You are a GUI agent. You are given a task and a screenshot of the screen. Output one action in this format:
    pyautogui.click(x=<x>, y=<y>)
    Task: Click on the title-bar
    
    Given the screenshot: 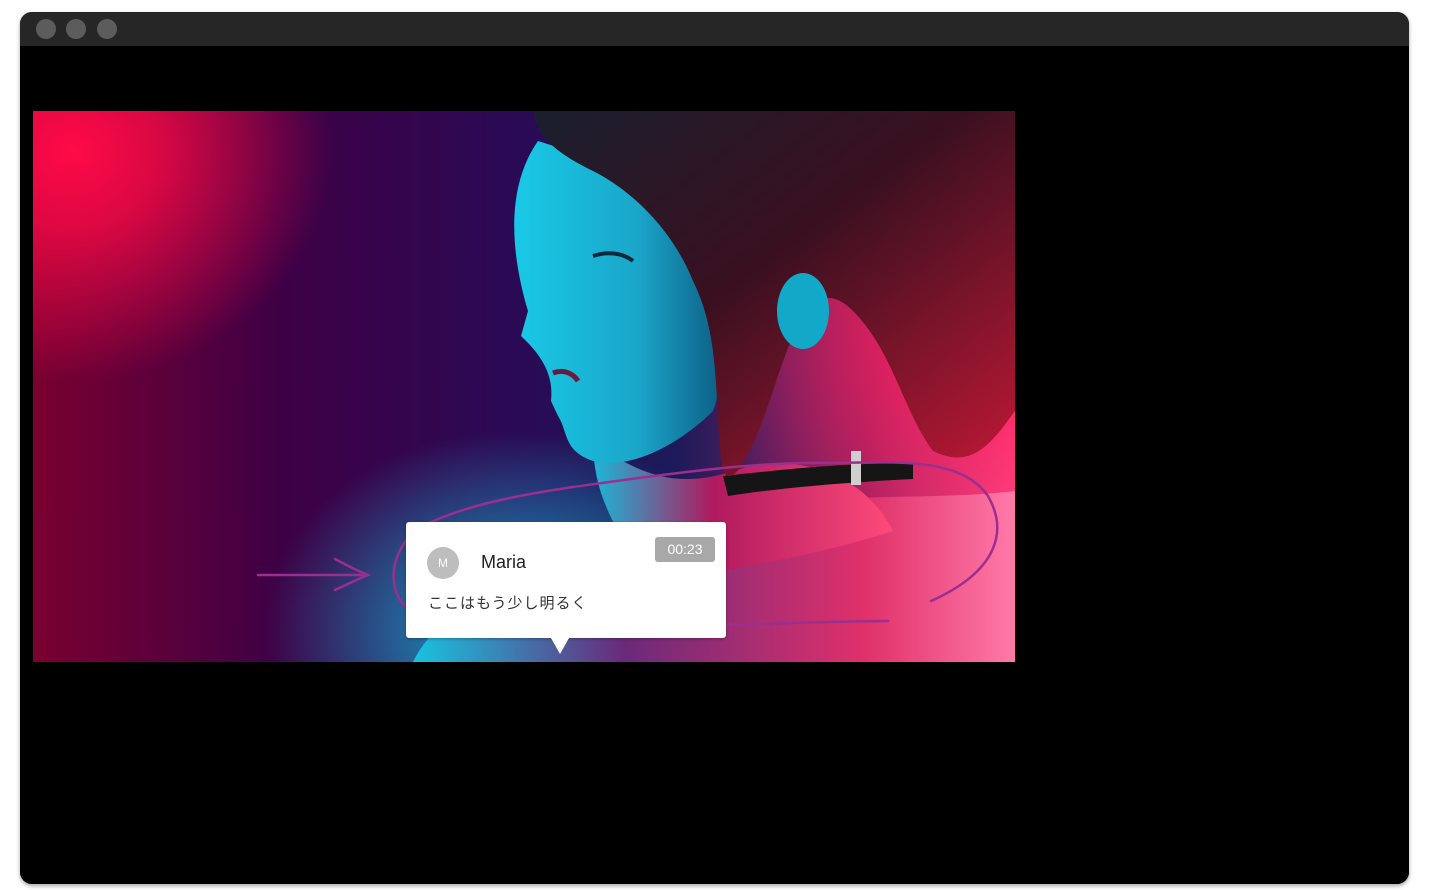 What is the action you would take?
    pyautogui.click(x=714, y=29)
    